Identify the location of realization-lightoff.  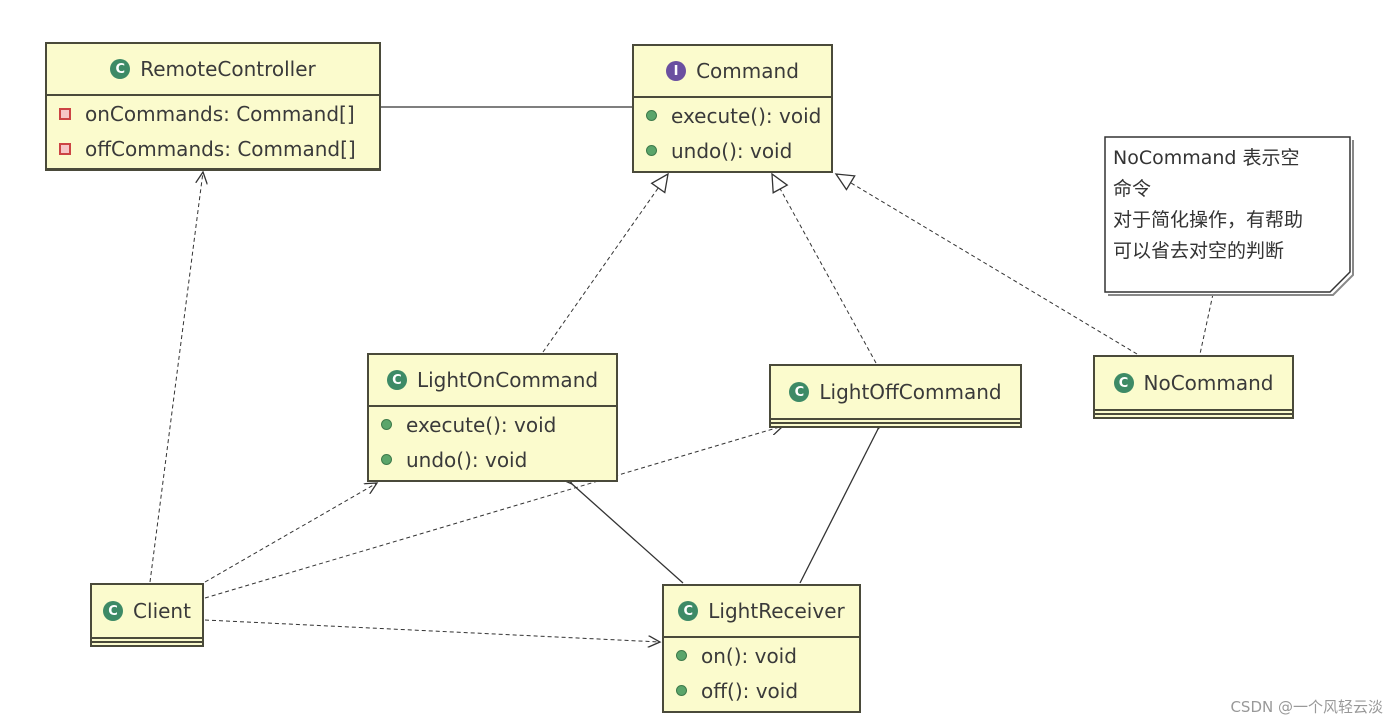
(824, 269).